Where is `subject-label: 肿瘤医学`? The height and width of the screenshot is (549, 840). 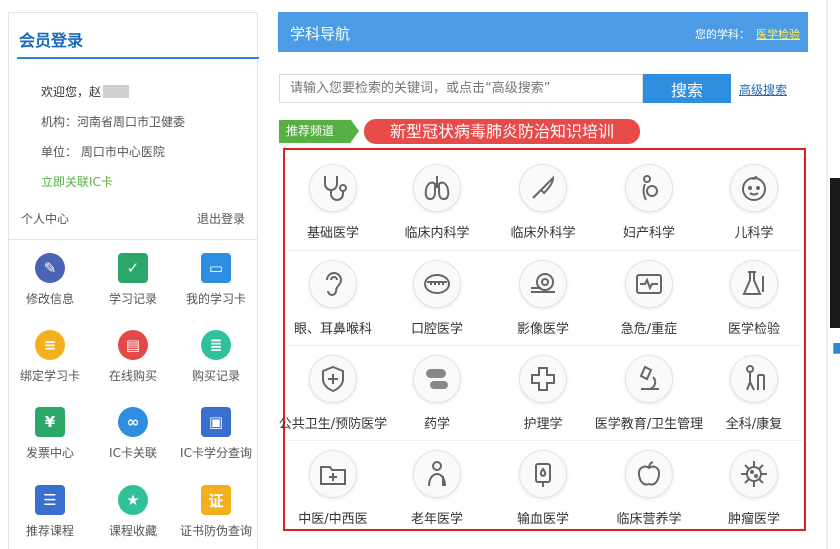
subject-label: 肿瘤医学 is located at coordinates (753, 519).